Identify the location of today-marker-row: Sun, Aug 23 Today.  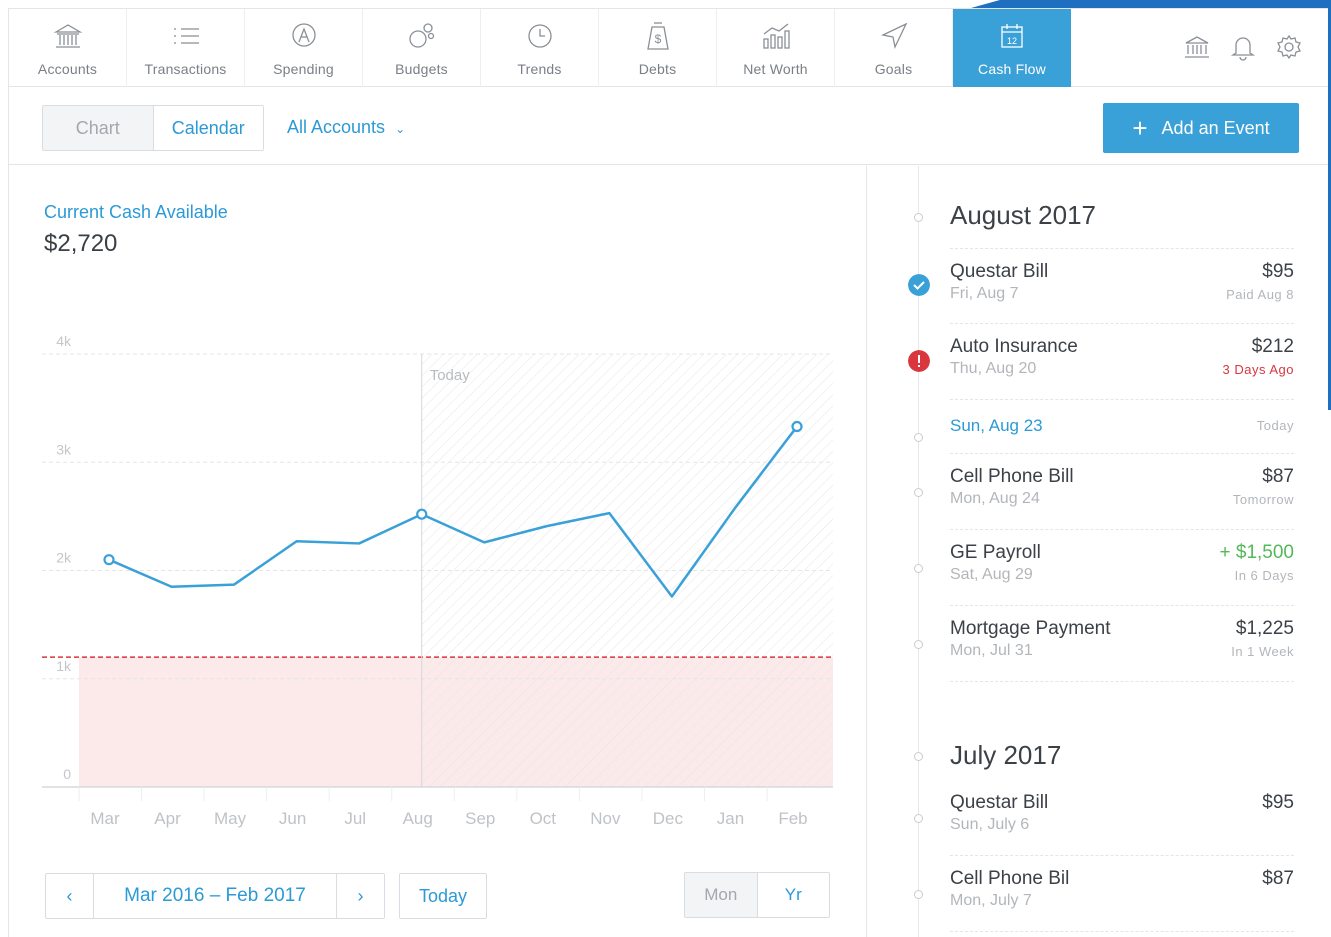
(1122, 427).